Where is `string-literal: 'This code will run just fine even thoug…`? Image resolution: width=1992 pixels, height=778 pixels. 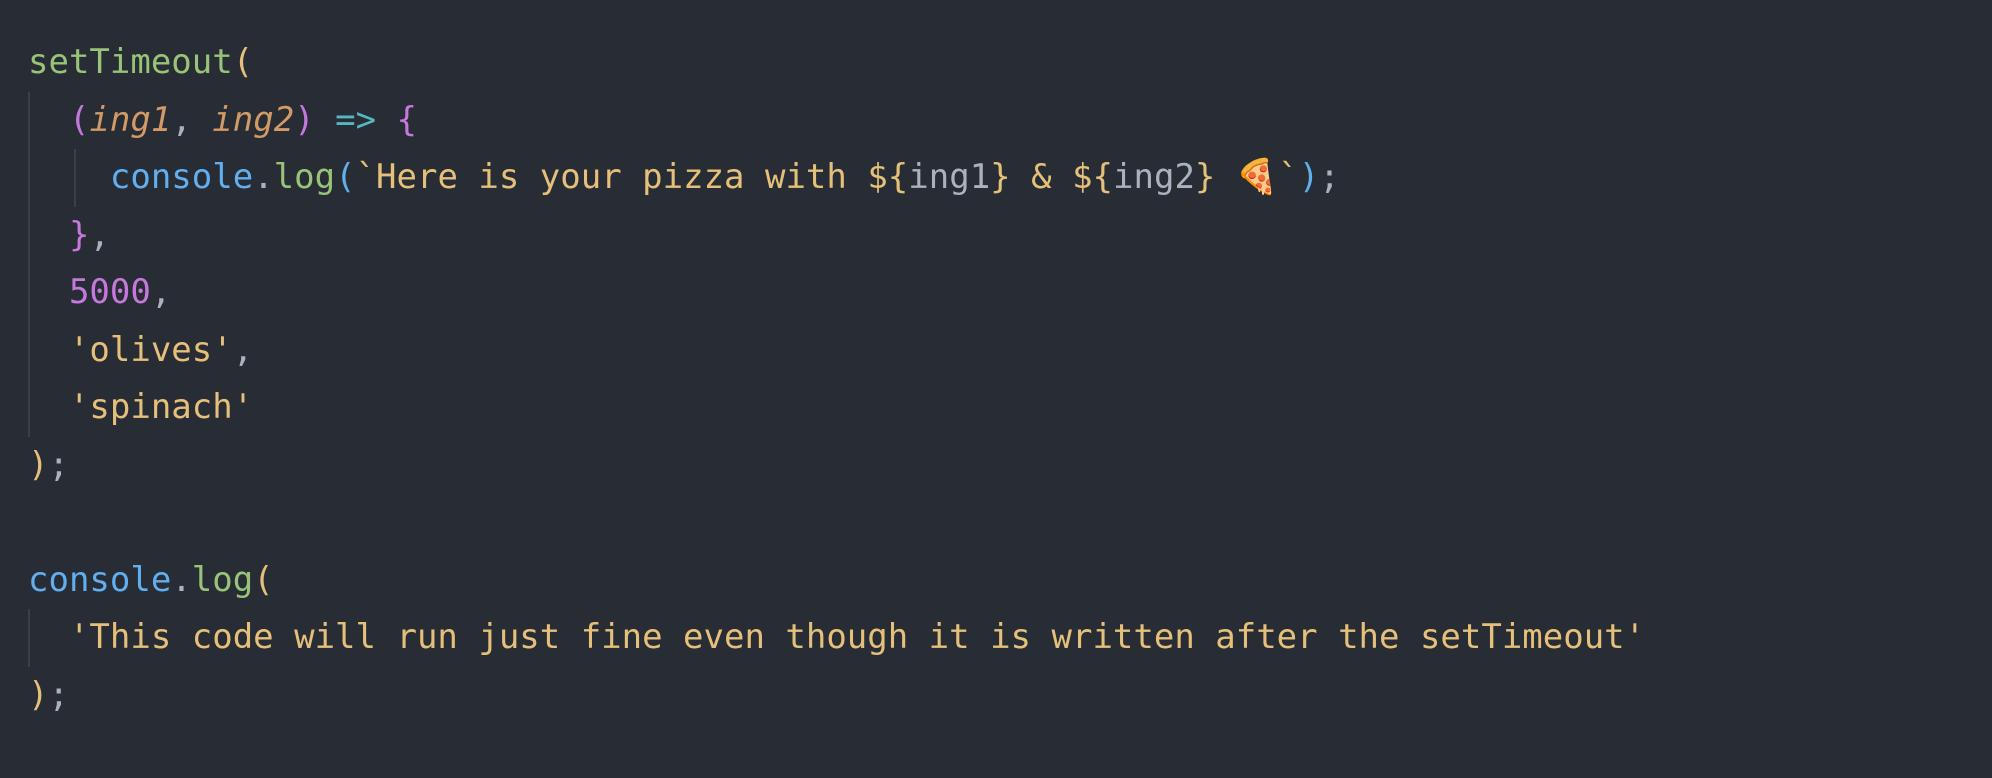 string-literal: 'This code will run just fine even thoug… is located at coordinates (857, 637).